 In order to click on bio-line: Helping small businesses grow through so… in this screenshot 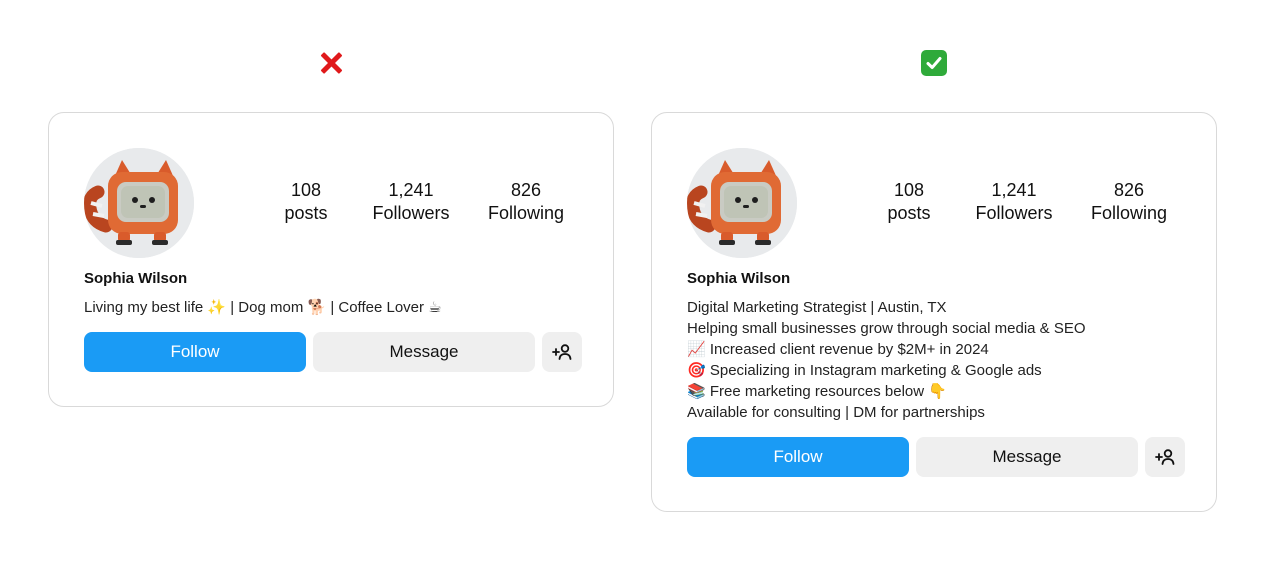, I will do `click(886, 328)`.